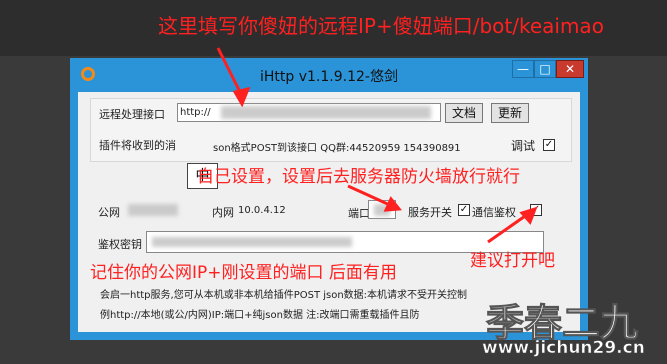 This screenshot has height=364, width=667. Describe the element at coordinates (241, 97) in the screenshot. I see `arrow-top-head` at that location.